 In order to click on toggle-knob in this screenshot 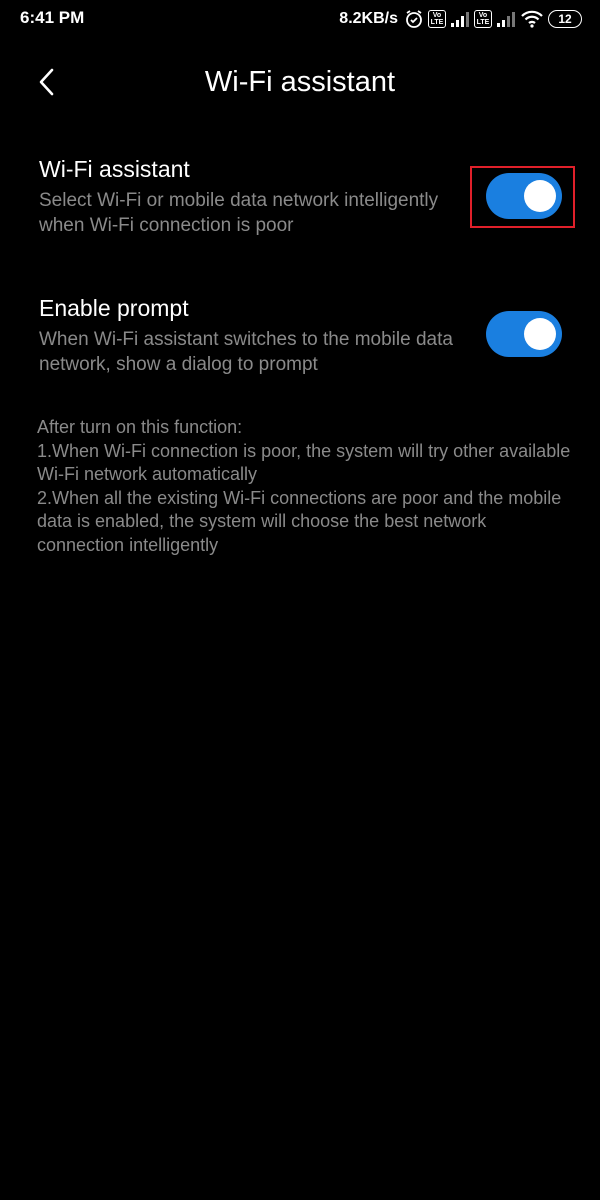, I will do `click(540, 334)`.